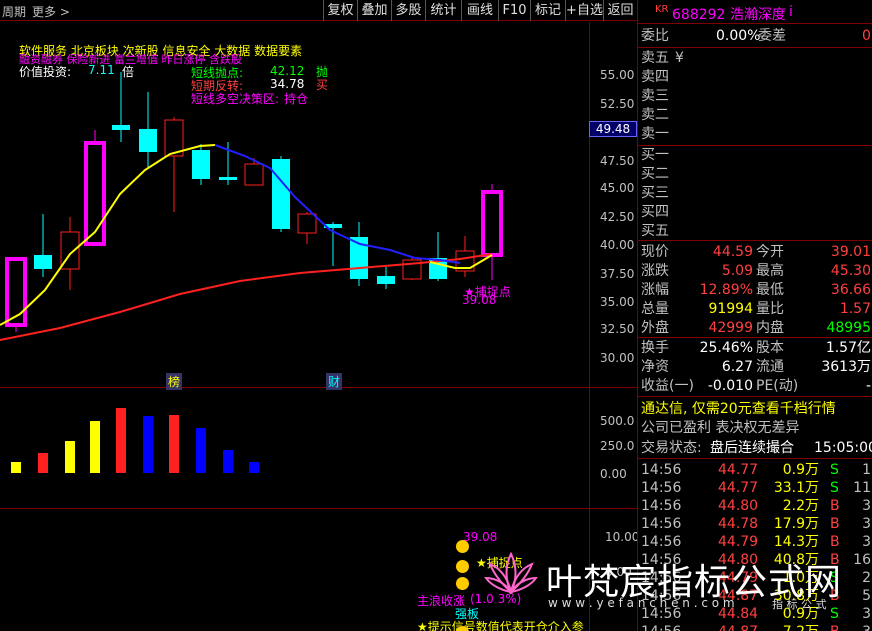 This screenshot has width=872, height=631. What do you see at coordinates (756, 386) in the screenshot?
I see `quote-row: 收益(一) -0.010 PE(动) -` at bounding box center [756, 386].